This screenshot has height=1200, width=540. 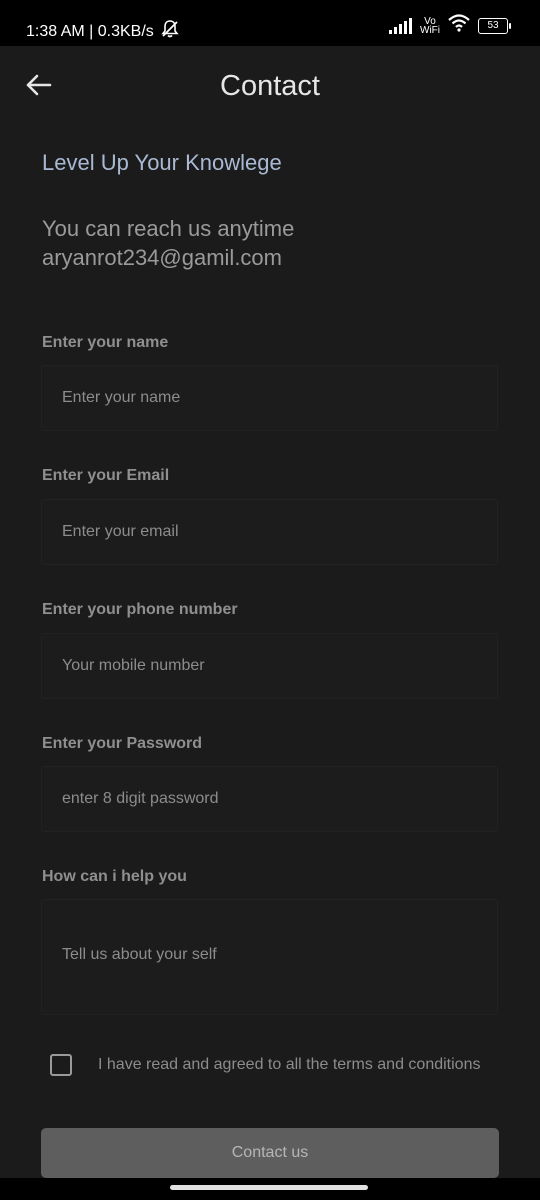 I want to click on battery-level: 53, so click(x=493, y=25).